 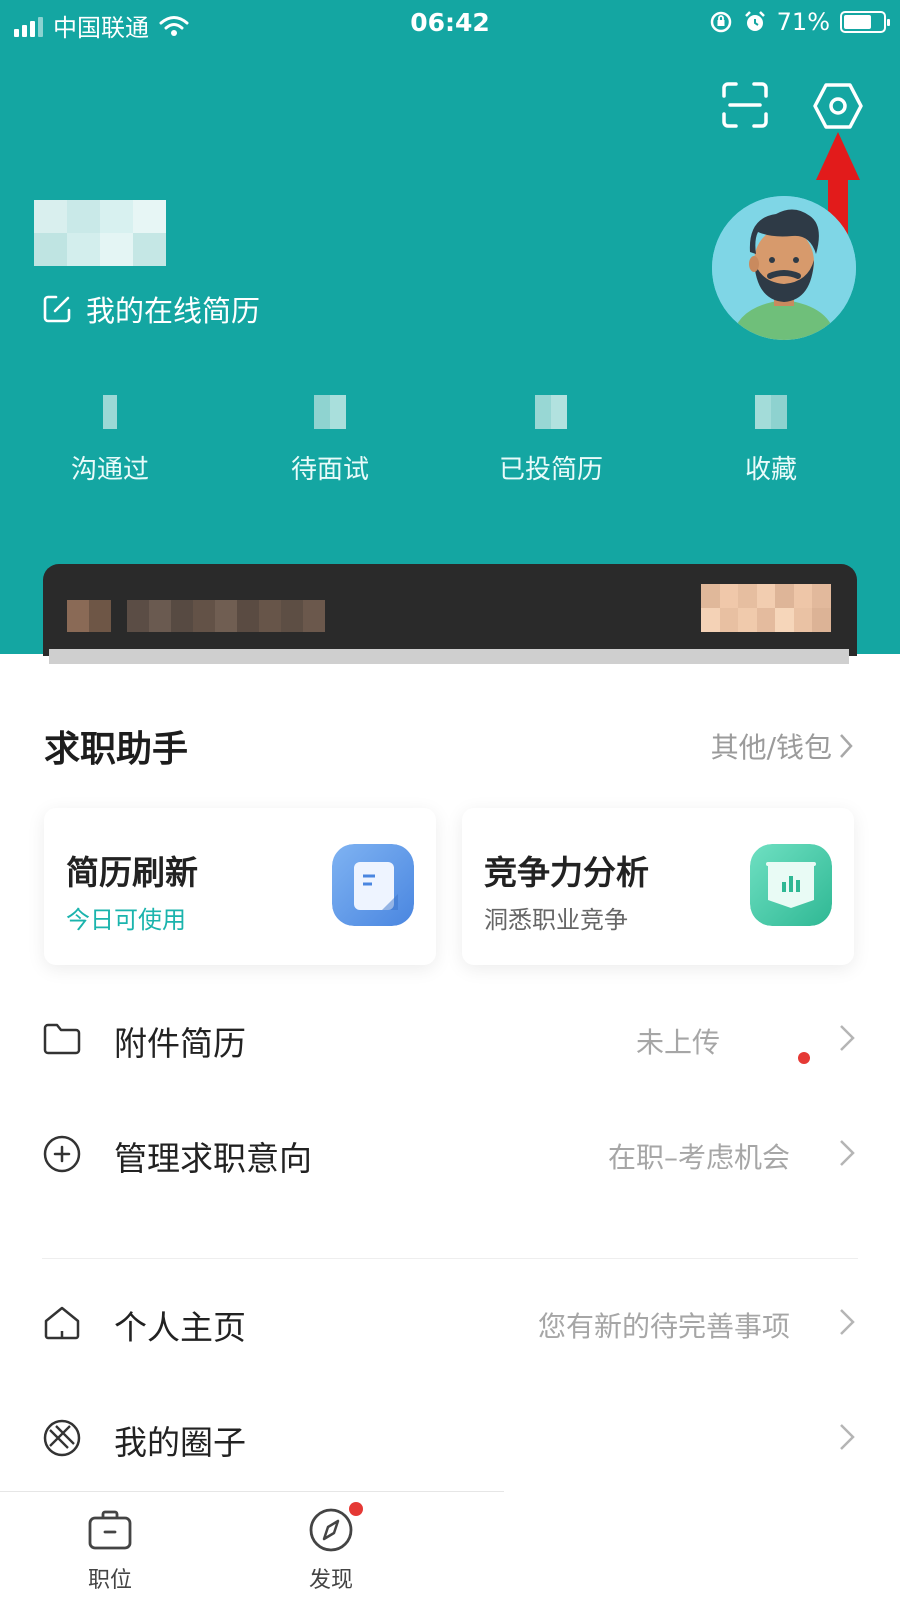 I want to click on resume-refresh-card: 简历刷新 今日可使用, so click(x=240, y=886).